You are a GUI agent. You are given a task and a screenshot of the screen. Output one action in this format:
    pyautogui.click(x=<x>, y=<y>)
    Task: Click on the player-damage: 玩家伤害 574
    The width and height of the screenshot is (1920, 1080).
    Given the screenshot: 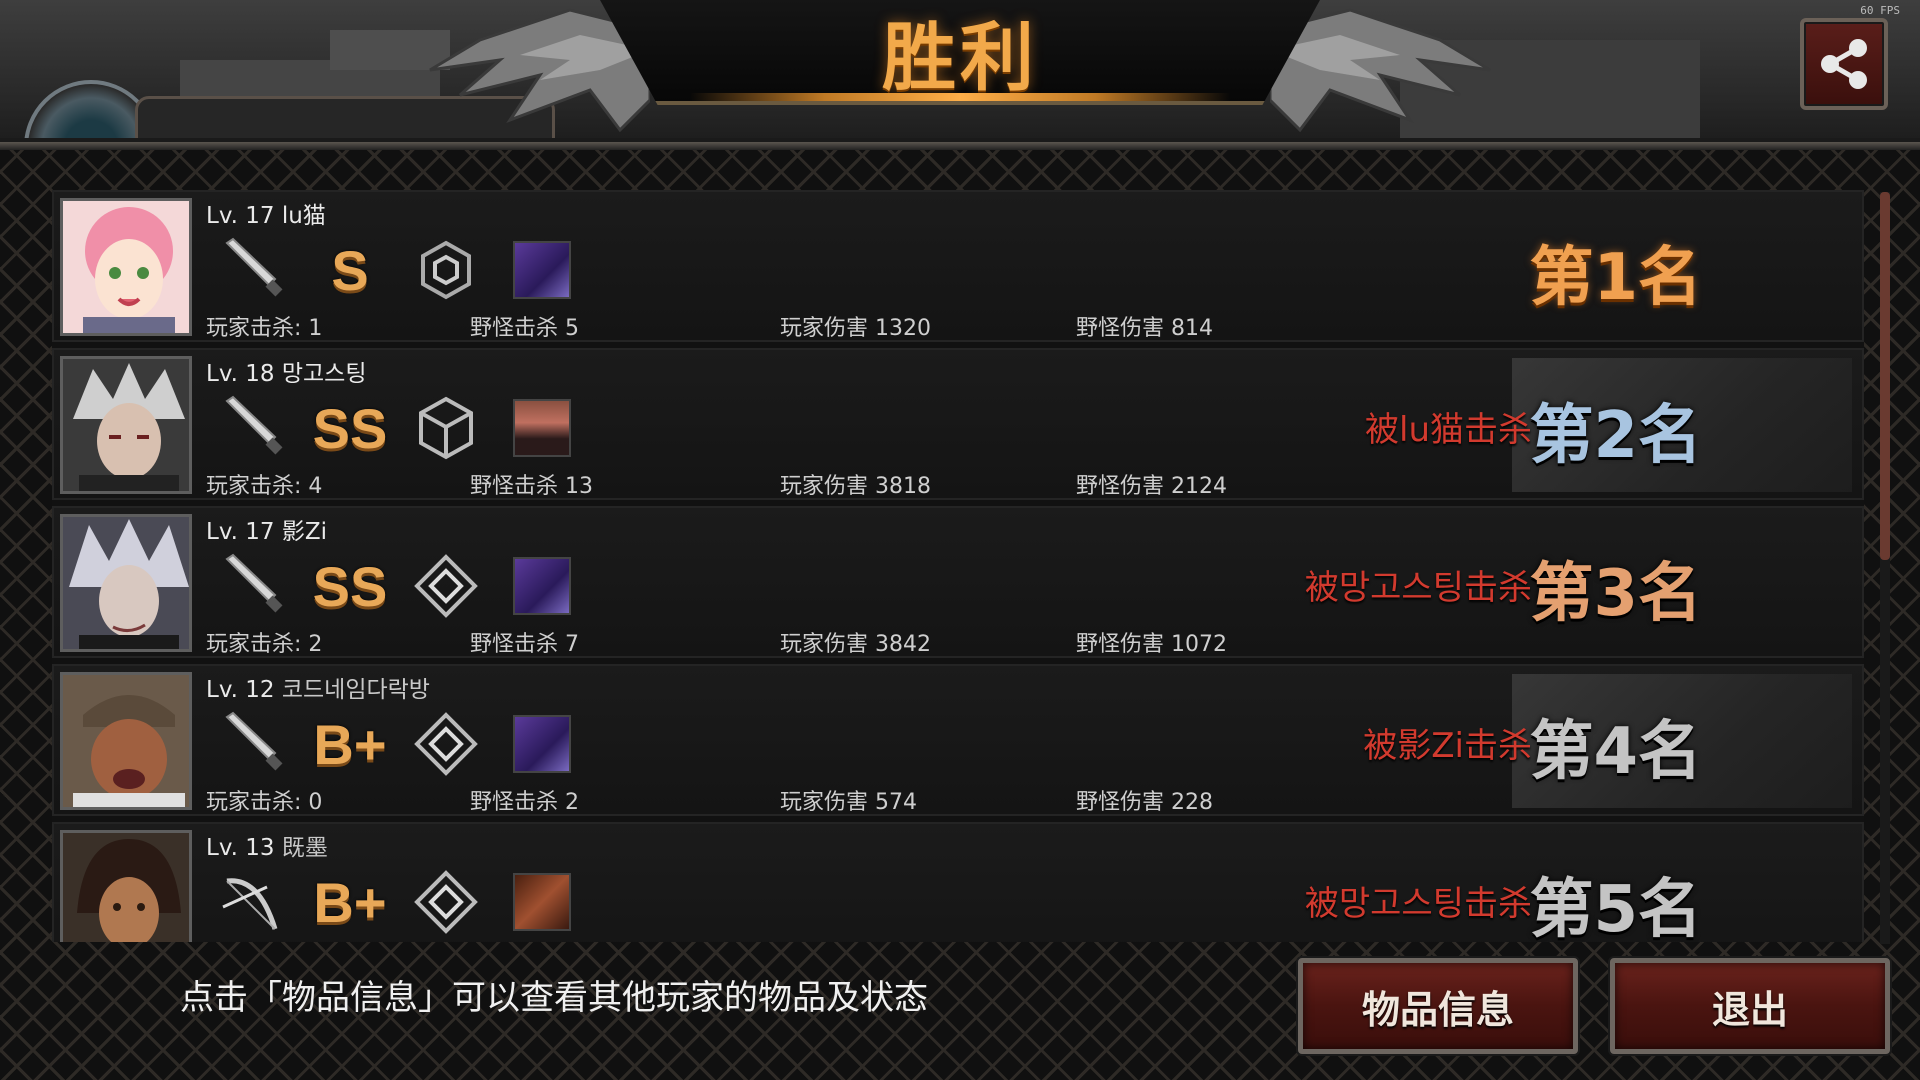 What is the action you would take?
    pyautogui.click(x=848, y=802)
    